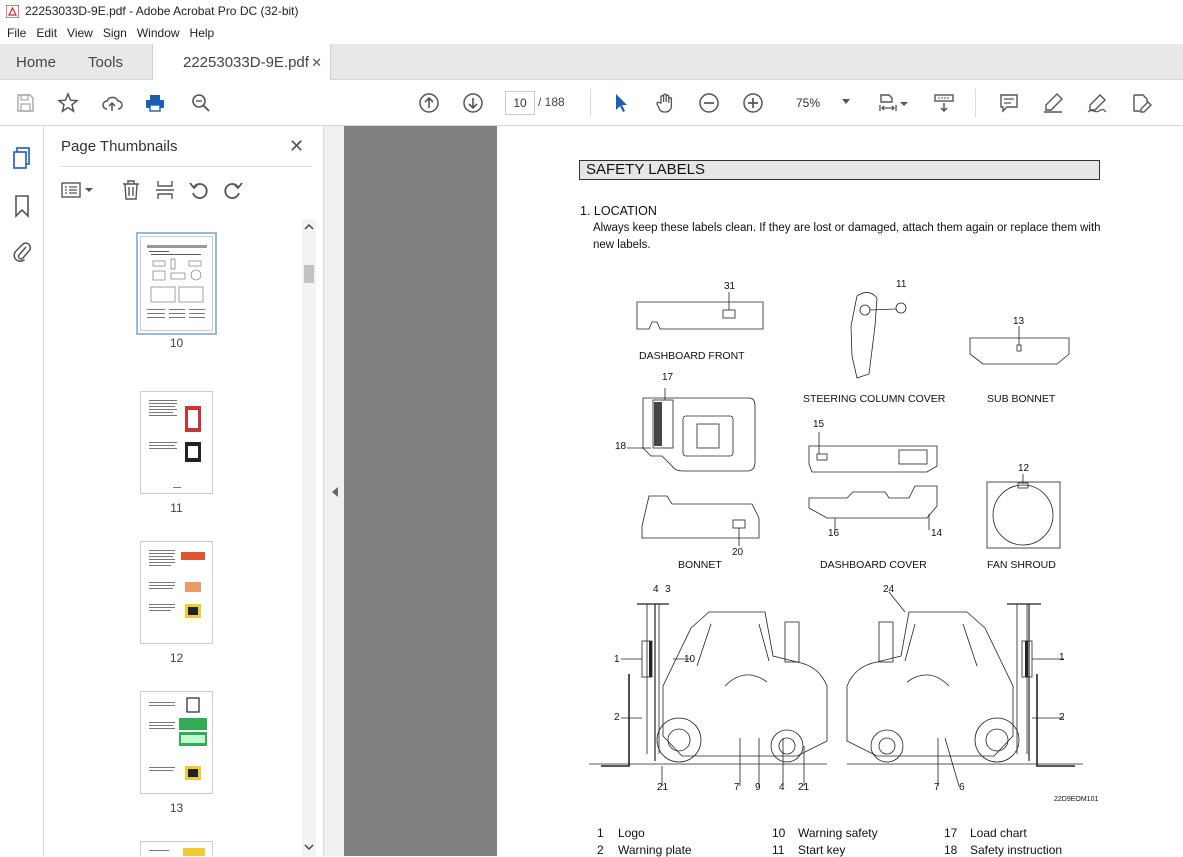 Image resolution: width=1183 pixels, height=857 pixels. Describe the element at coordinates (700, 565) in the screenshot. I see `caption-bonnet: BONNET` at that location.